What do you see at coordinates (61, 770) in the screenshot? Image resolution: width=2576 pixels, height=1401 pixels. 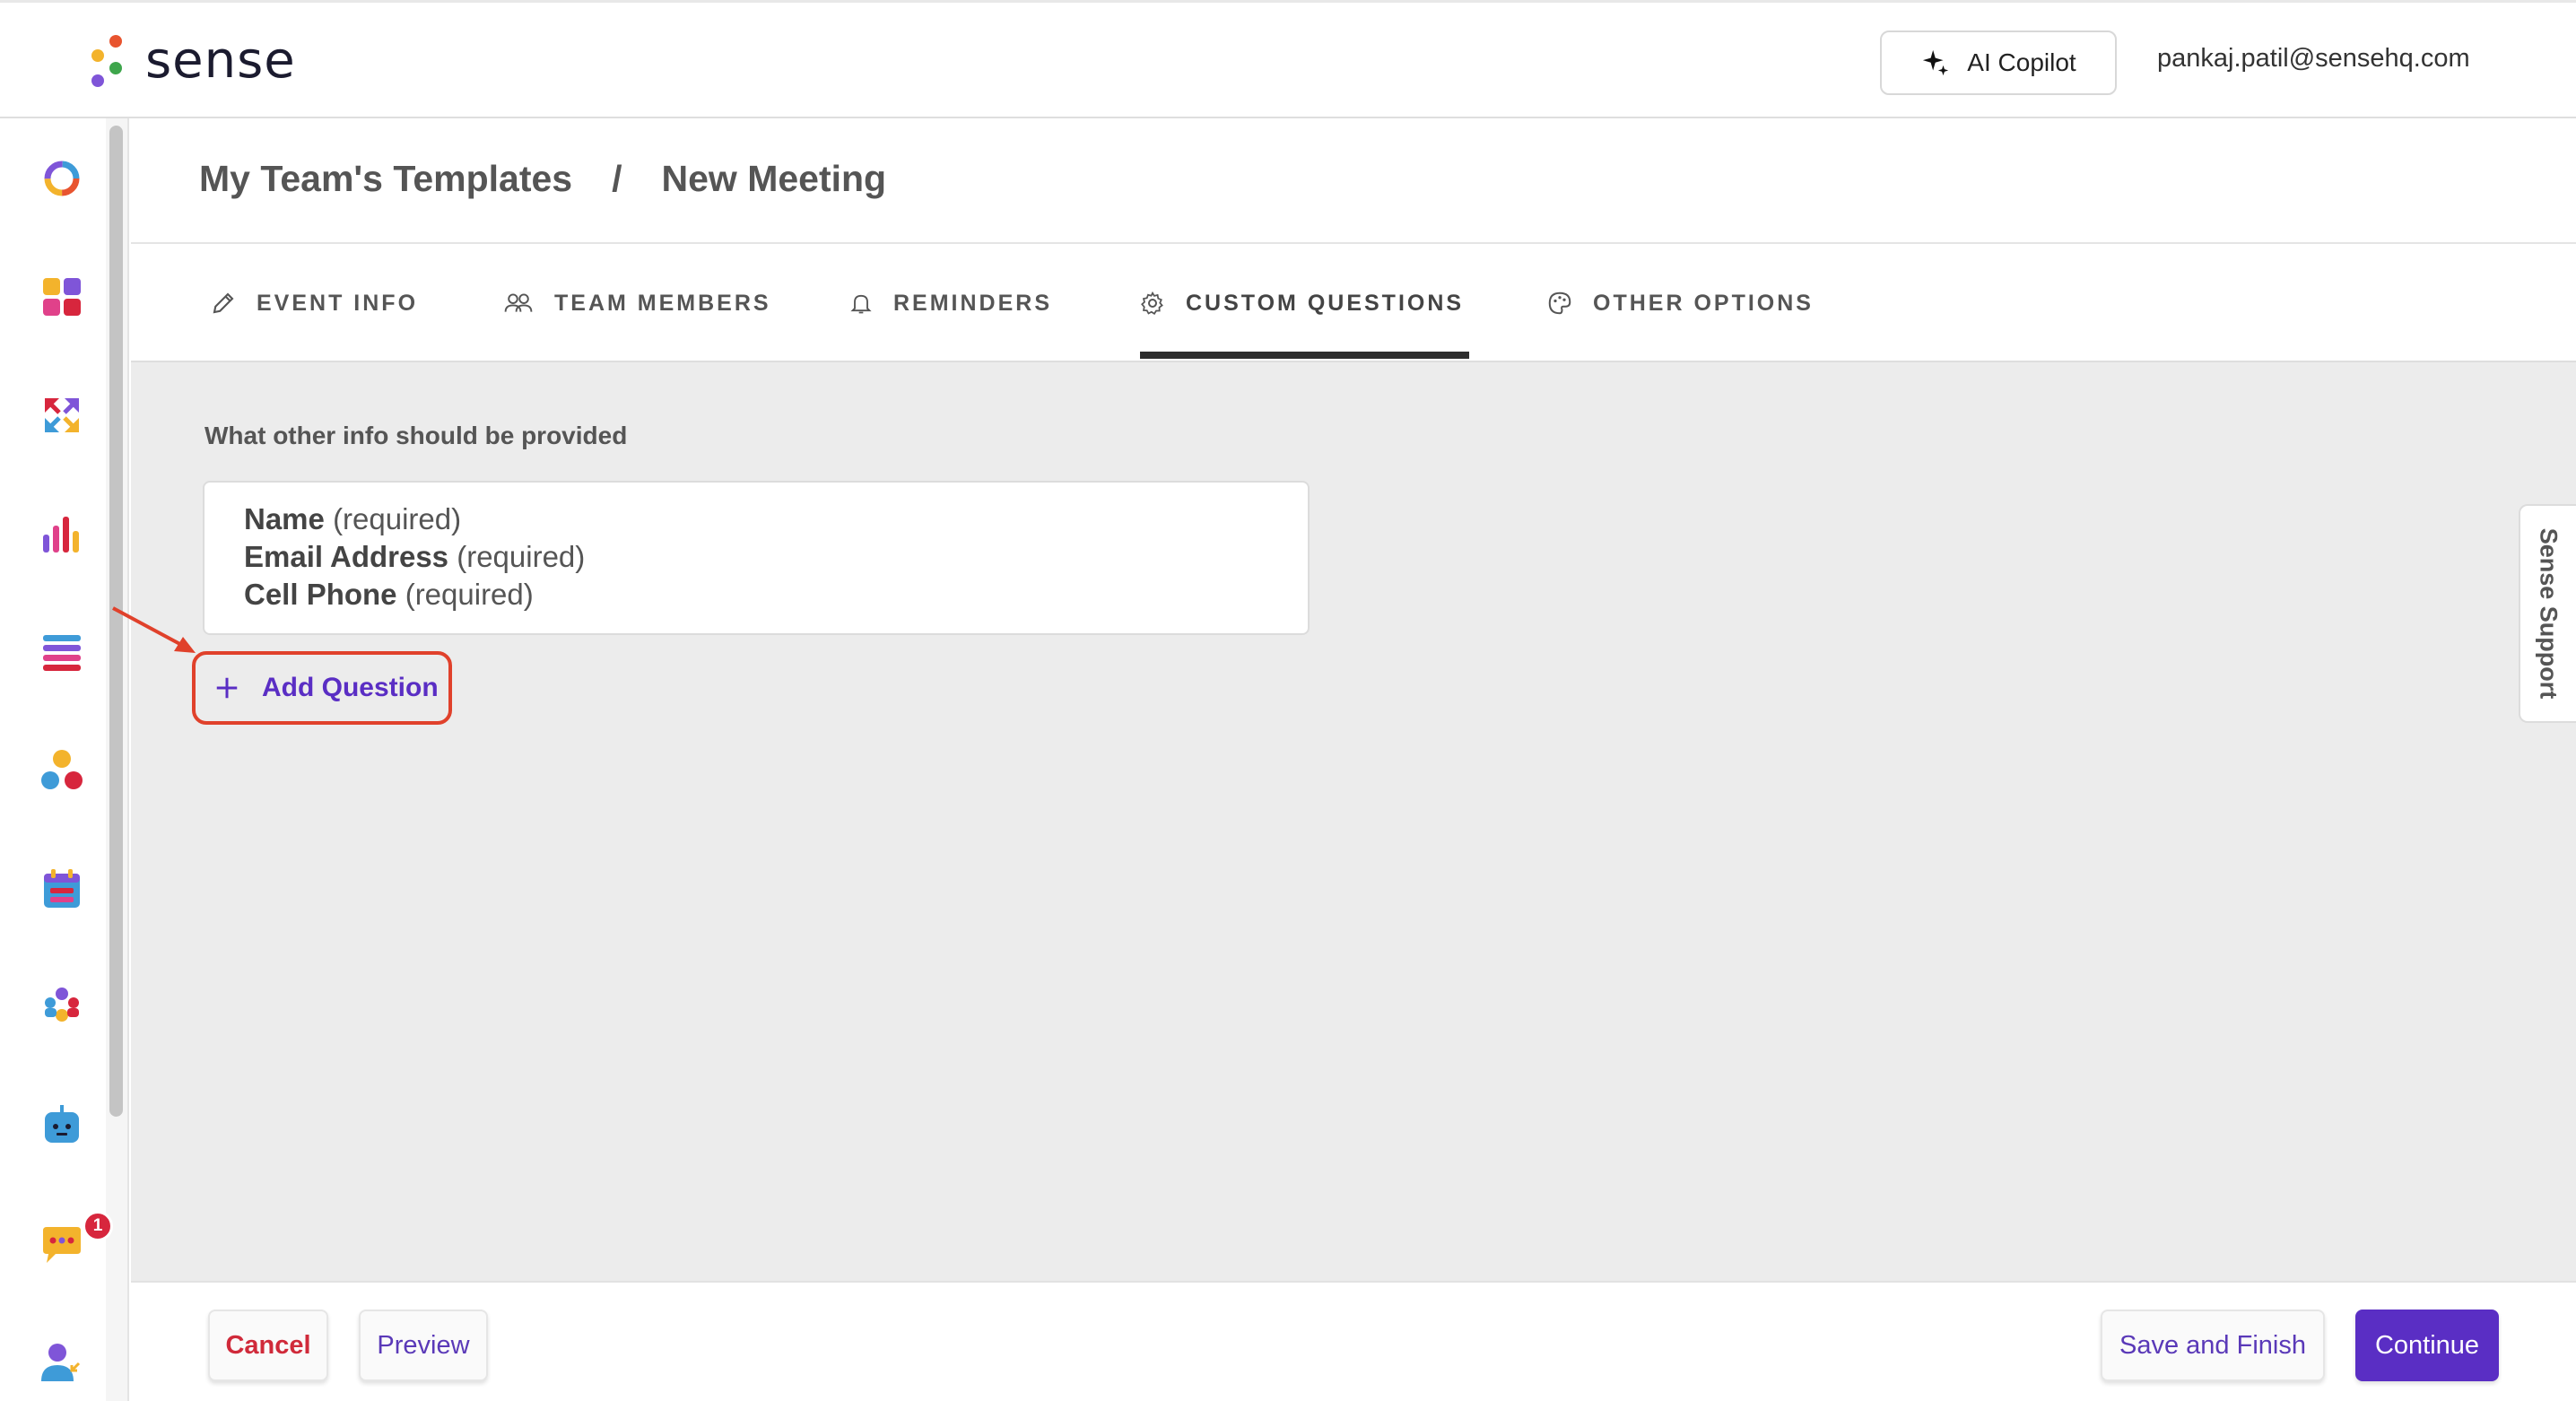 I see `network-icon` at bounding box center [61, 770].